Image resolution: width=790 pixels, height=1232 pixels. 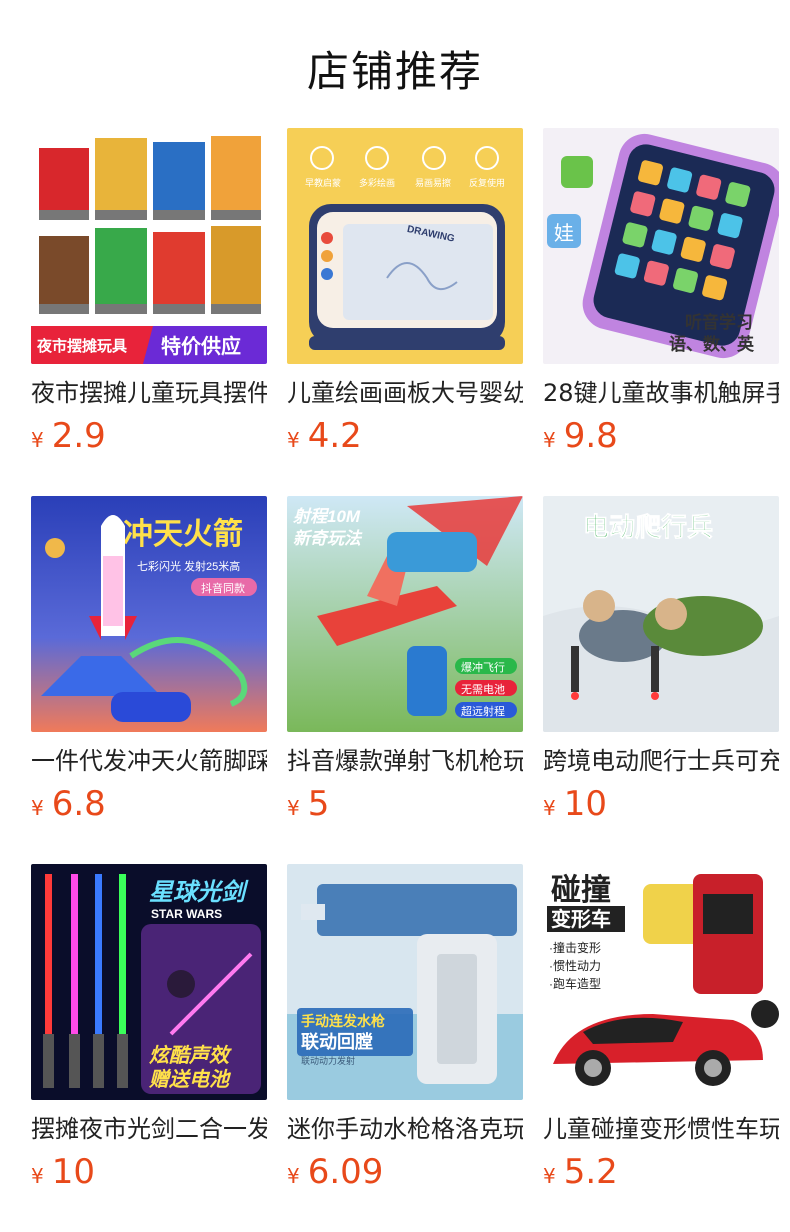 What do you see at coordinates (487, 182) in the screenshot?
I see `feature-label: 反复使用` at bounding box center [487, 182].